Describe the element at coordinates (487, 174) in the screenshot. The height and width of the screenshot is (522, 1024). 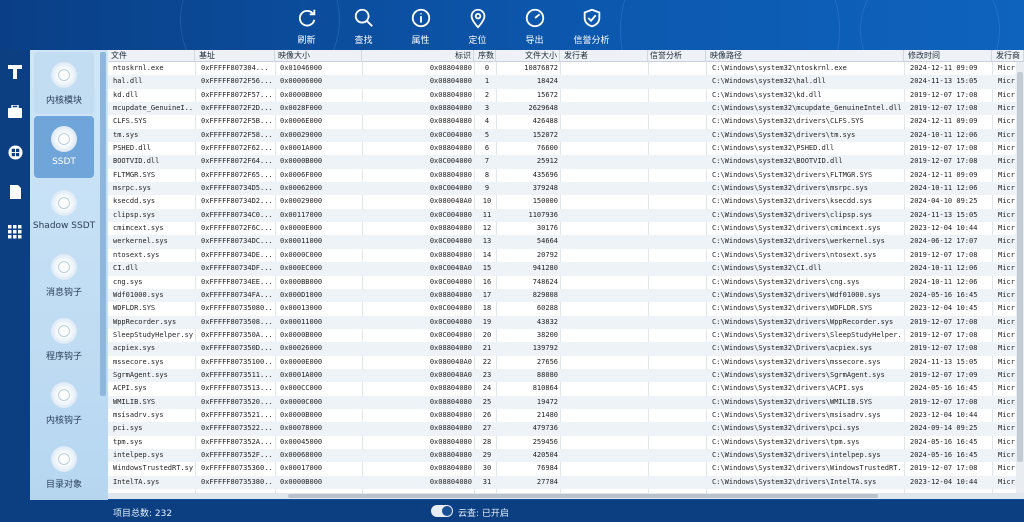
I see `cell-ordinal: 8` at that location.